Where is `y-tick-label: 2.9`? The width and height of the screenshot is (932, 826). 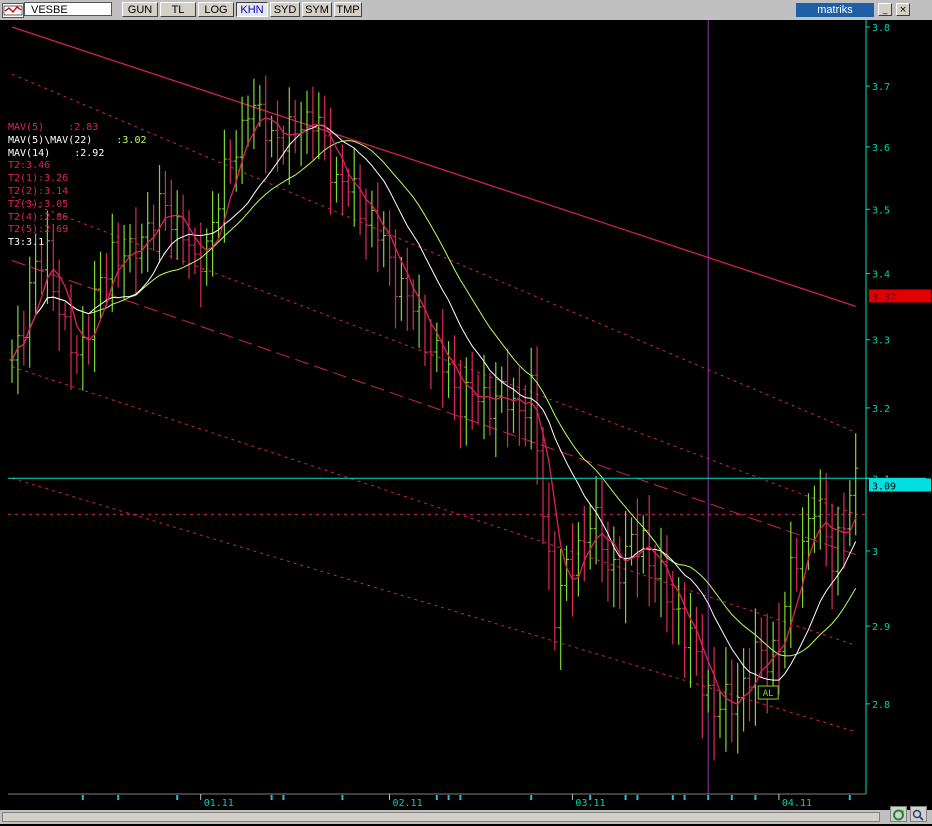 y-tick-label: 2.9 is located at coordinates (881, 627).